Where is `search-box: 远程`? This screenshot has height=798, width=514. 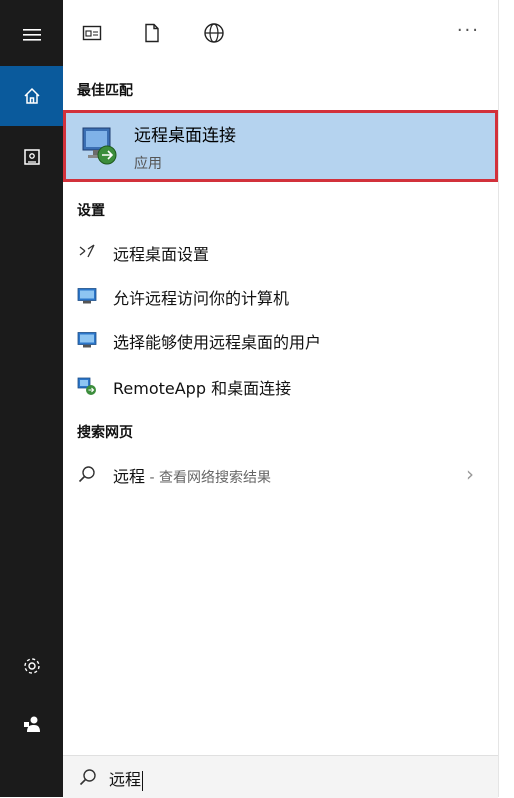
search-box: 远程 is located at coordinates (280, 776).